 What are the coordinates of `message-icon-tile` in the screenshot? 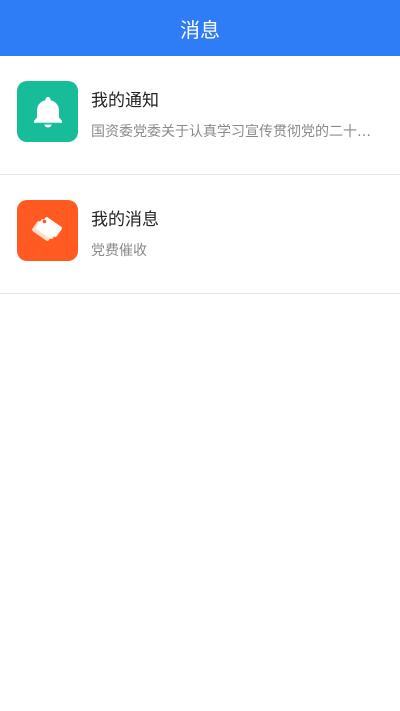 It's located at (47, 230).